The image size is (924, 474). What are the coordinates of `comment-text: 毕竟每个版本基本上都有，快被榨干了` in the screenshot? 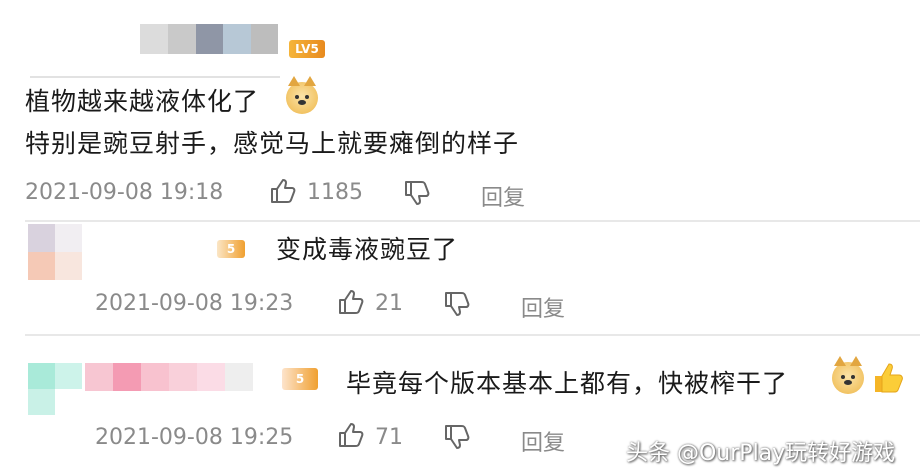 It's located at (567, 383).